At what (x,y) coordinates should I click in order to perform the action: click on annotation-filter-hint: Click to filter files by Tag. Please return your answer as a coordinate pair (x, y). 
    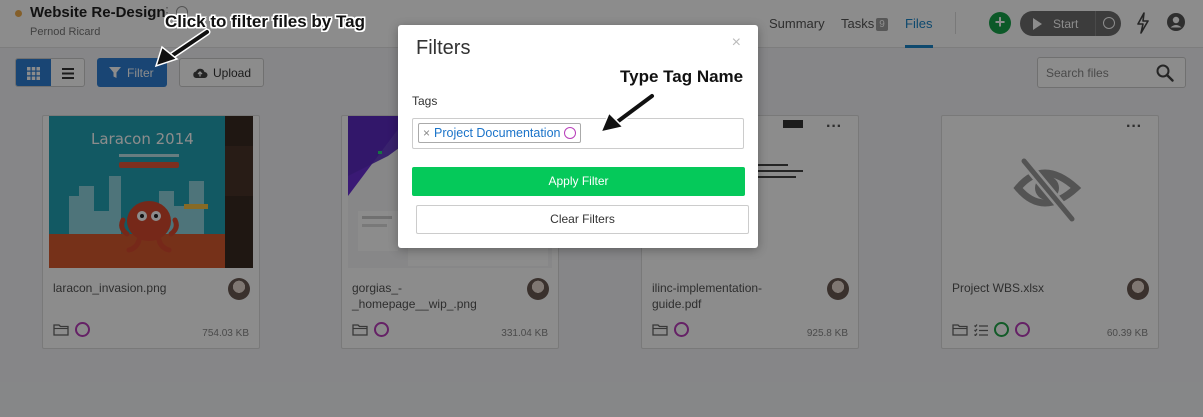
    Looking at the image, I should click on (265, 21).